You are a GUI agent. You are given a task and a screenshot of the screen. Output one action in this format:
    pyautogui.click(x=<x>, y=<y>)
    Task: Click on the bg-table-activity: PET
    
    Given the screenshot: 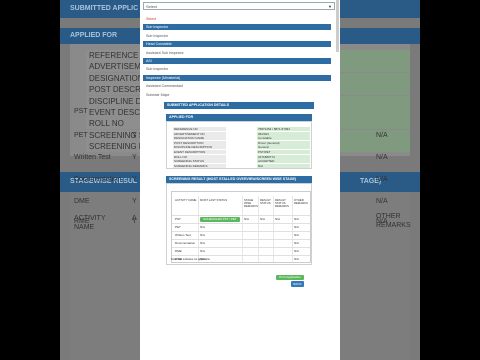 What is the action you would take?
    pyautogui.click(x=81, y=135)
    